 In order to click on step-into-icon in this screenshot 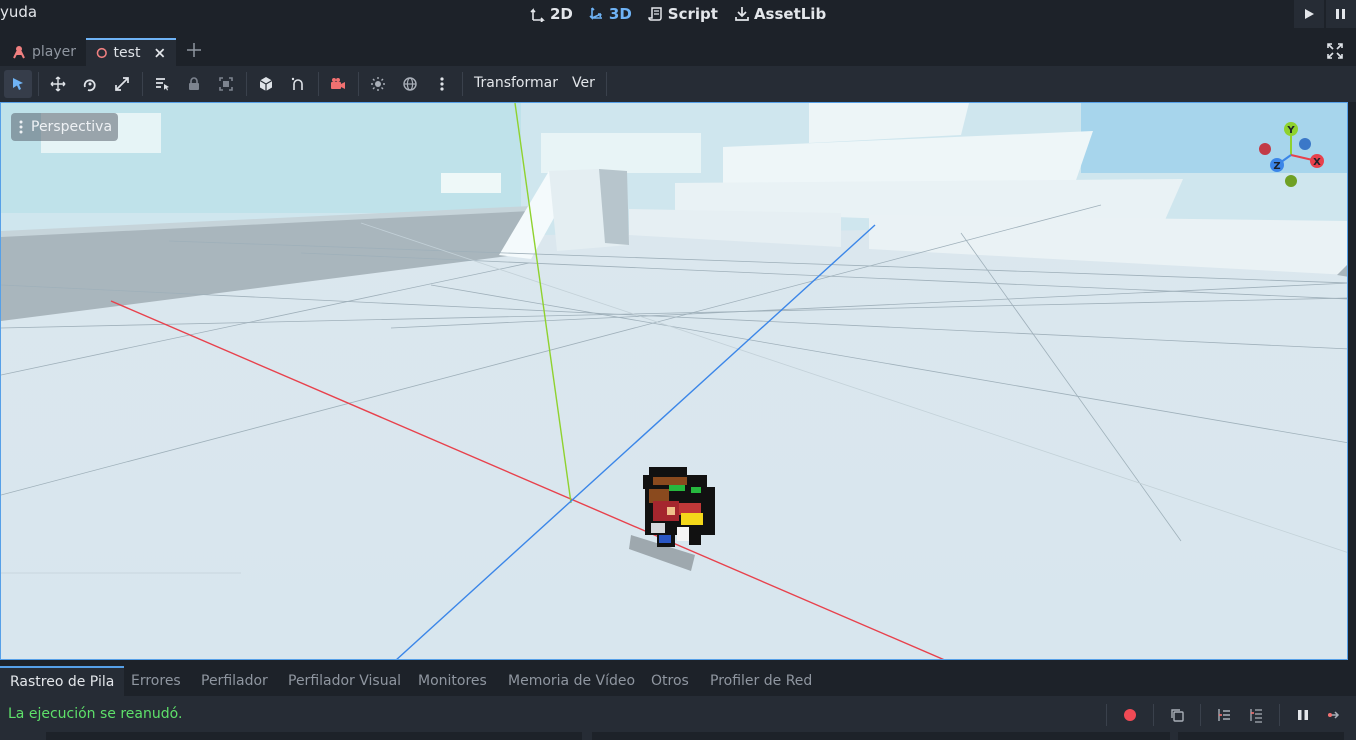, I will do `click(1224, 715)`.